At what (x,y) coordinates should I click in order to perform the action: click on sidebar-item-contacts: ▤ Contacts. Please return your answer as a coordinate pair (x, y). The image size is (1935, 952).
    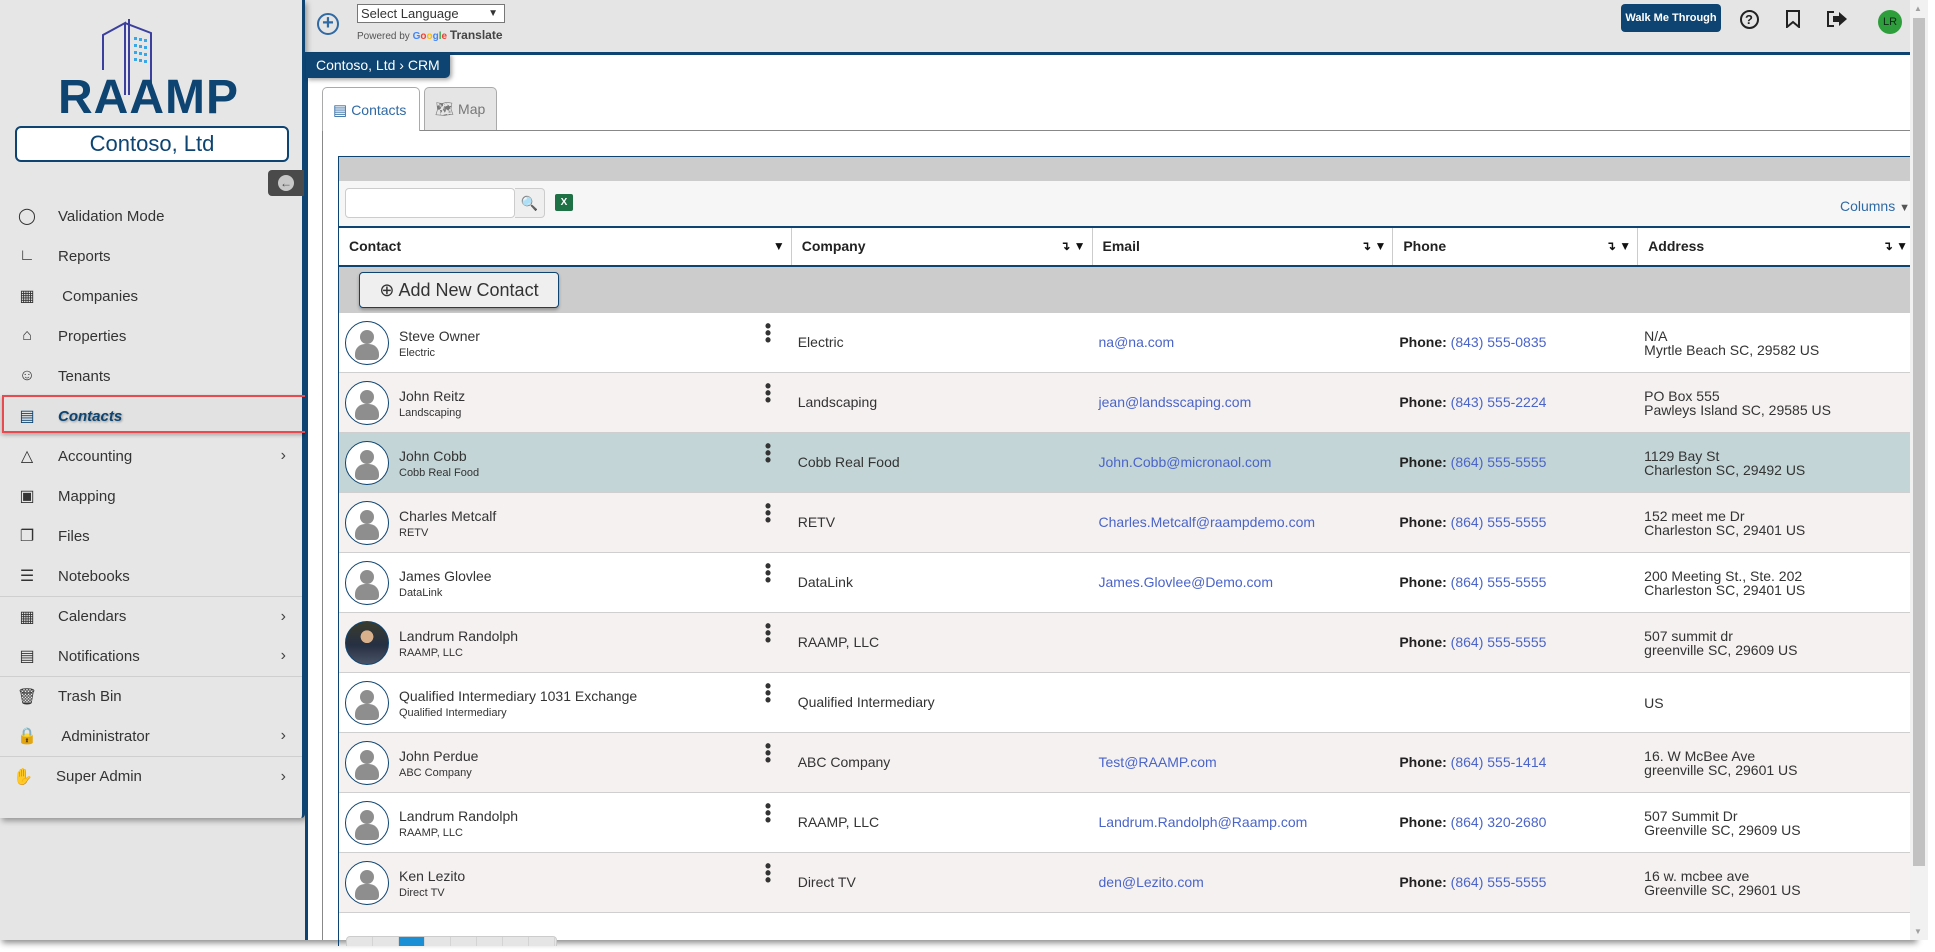
    Looking at the image, I should click on (151, 416).